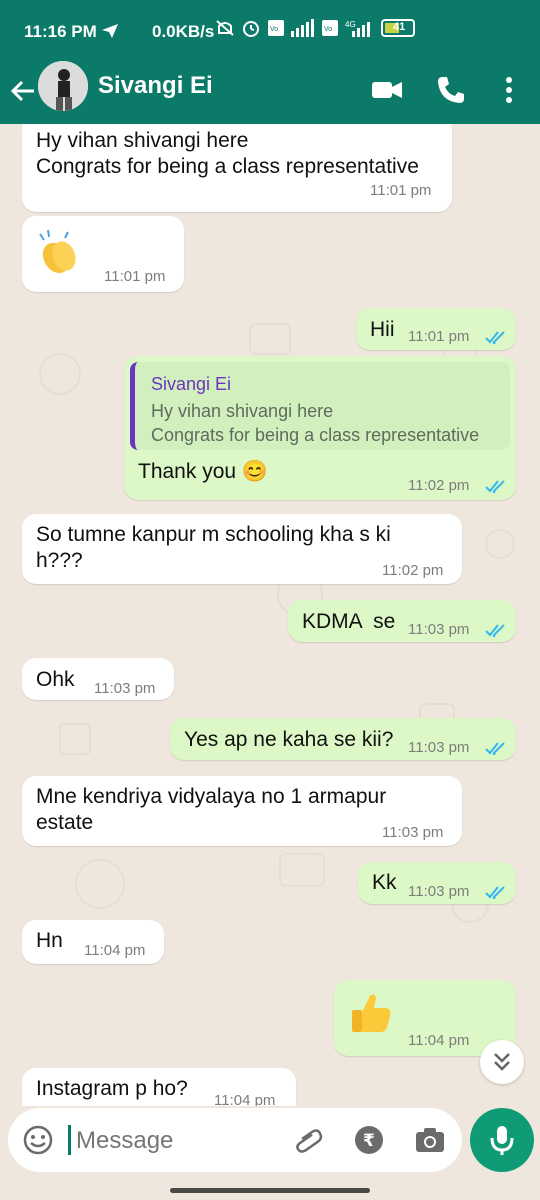 The width and height of the screenshot is (540, 1200). Describe the element at coordinates (38, 1140) in the screenshot. I see `emoji-icon` at that location.